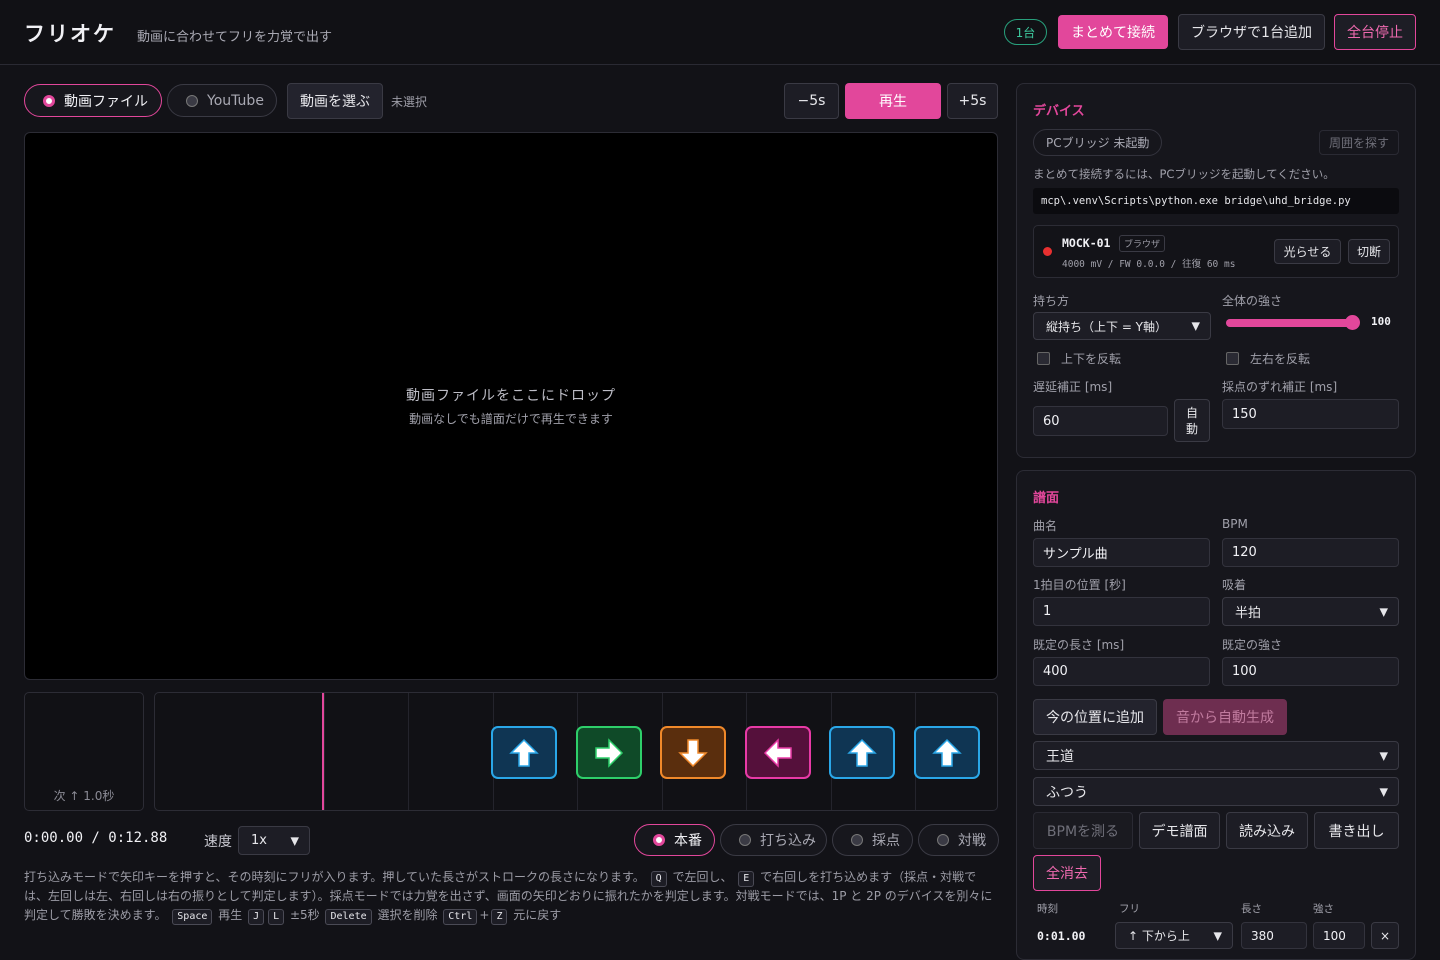 The image size is (1440, 960). I want to click on song-label: 曲名, so click(1045, 526).